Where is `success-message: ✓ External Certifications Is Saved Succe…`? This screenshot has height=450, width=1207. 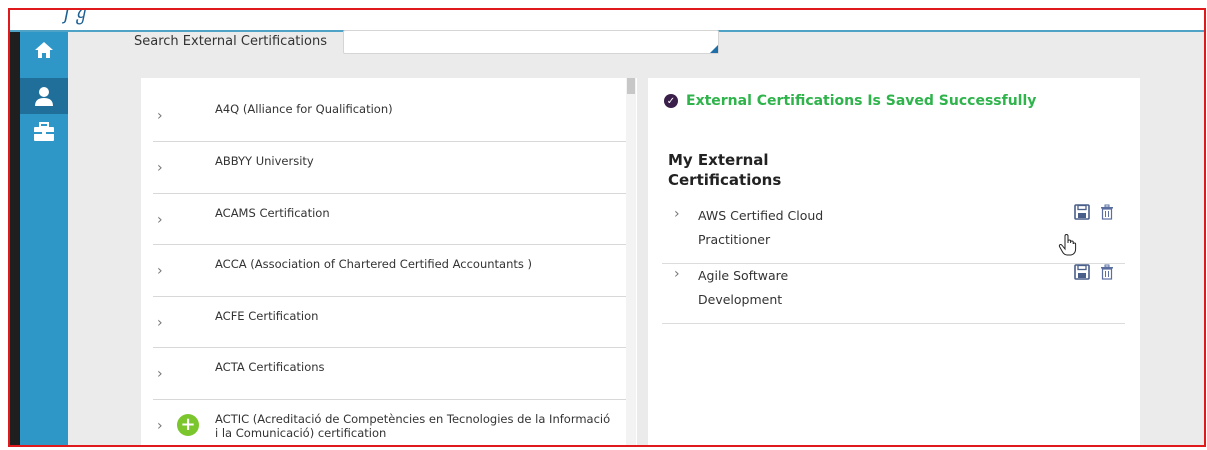
success-message: ✓ External Certifications Is Saved Succe… is located at coordinates (850, 101).